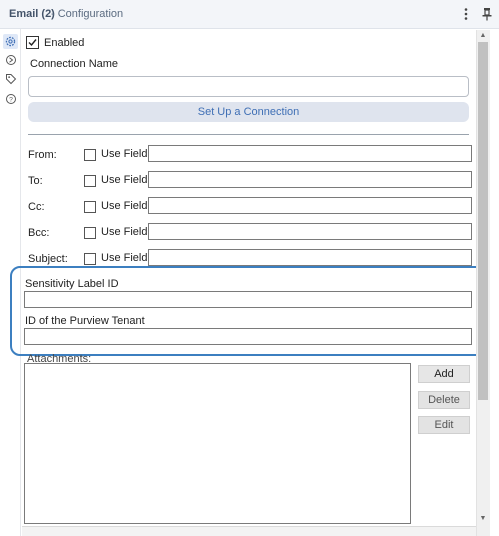  What do you see at coordinates (124, 180) in the screenshot?
I see `to-use-field-label: Use Field` at bounding box center [124, 180].